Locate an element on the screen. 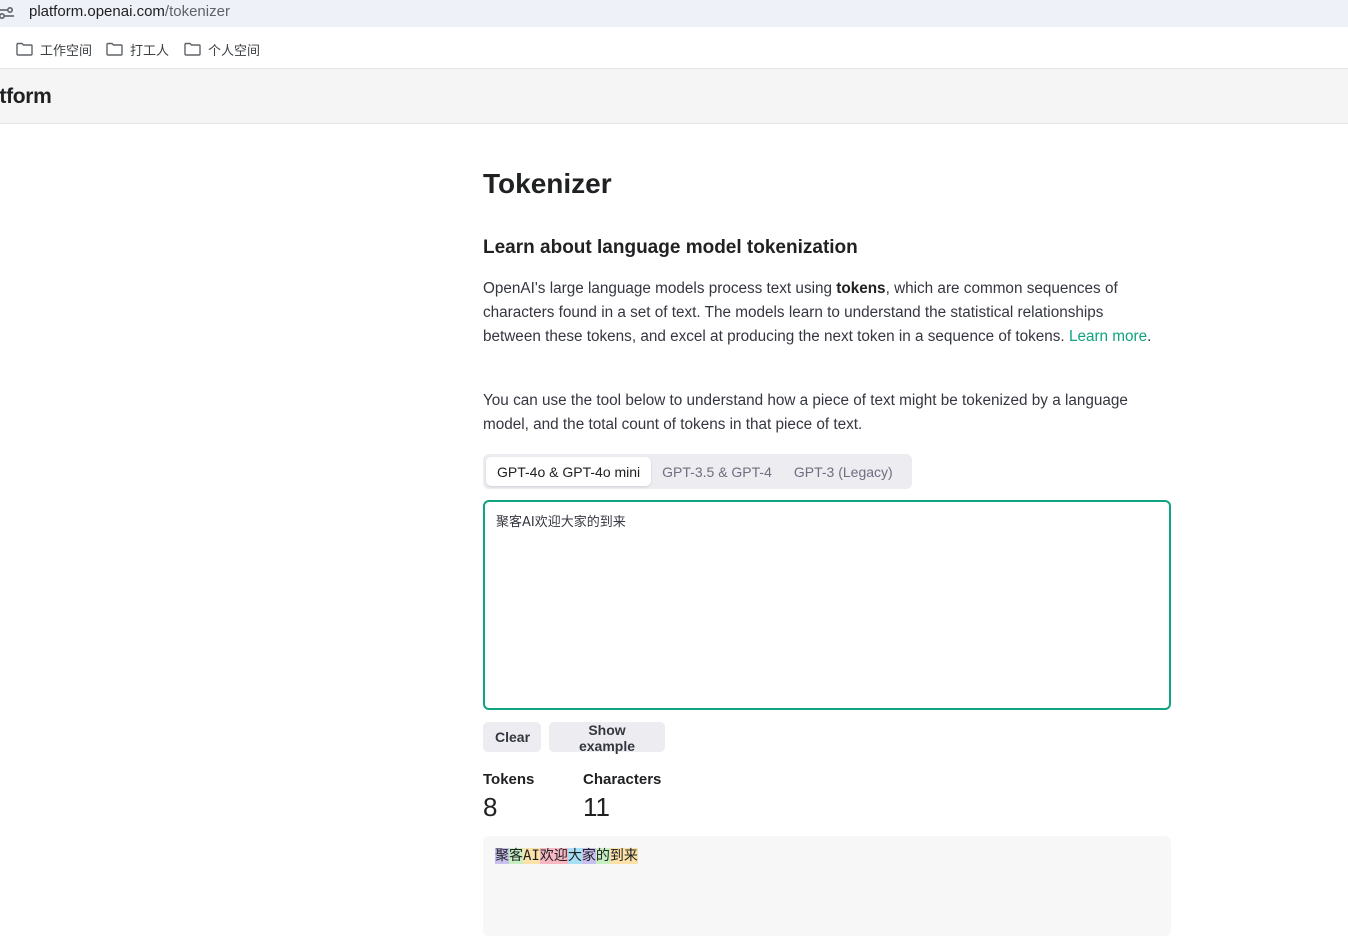  bookmark-label: 个人空间 is located at coordinates (234, 50).